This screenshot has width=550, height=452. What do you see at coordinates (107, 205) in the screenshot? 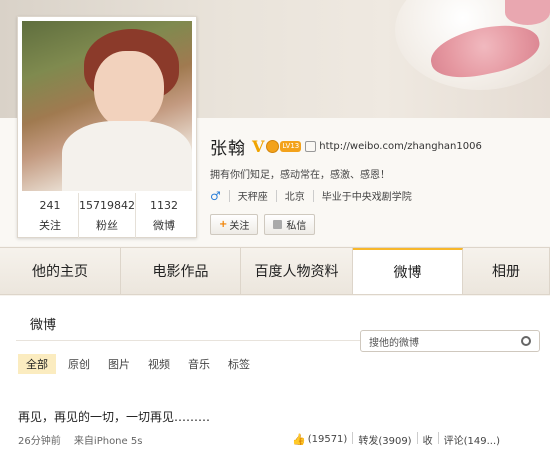
I see `stat-fans-num: 15719842` at bounding box center [107, 205].